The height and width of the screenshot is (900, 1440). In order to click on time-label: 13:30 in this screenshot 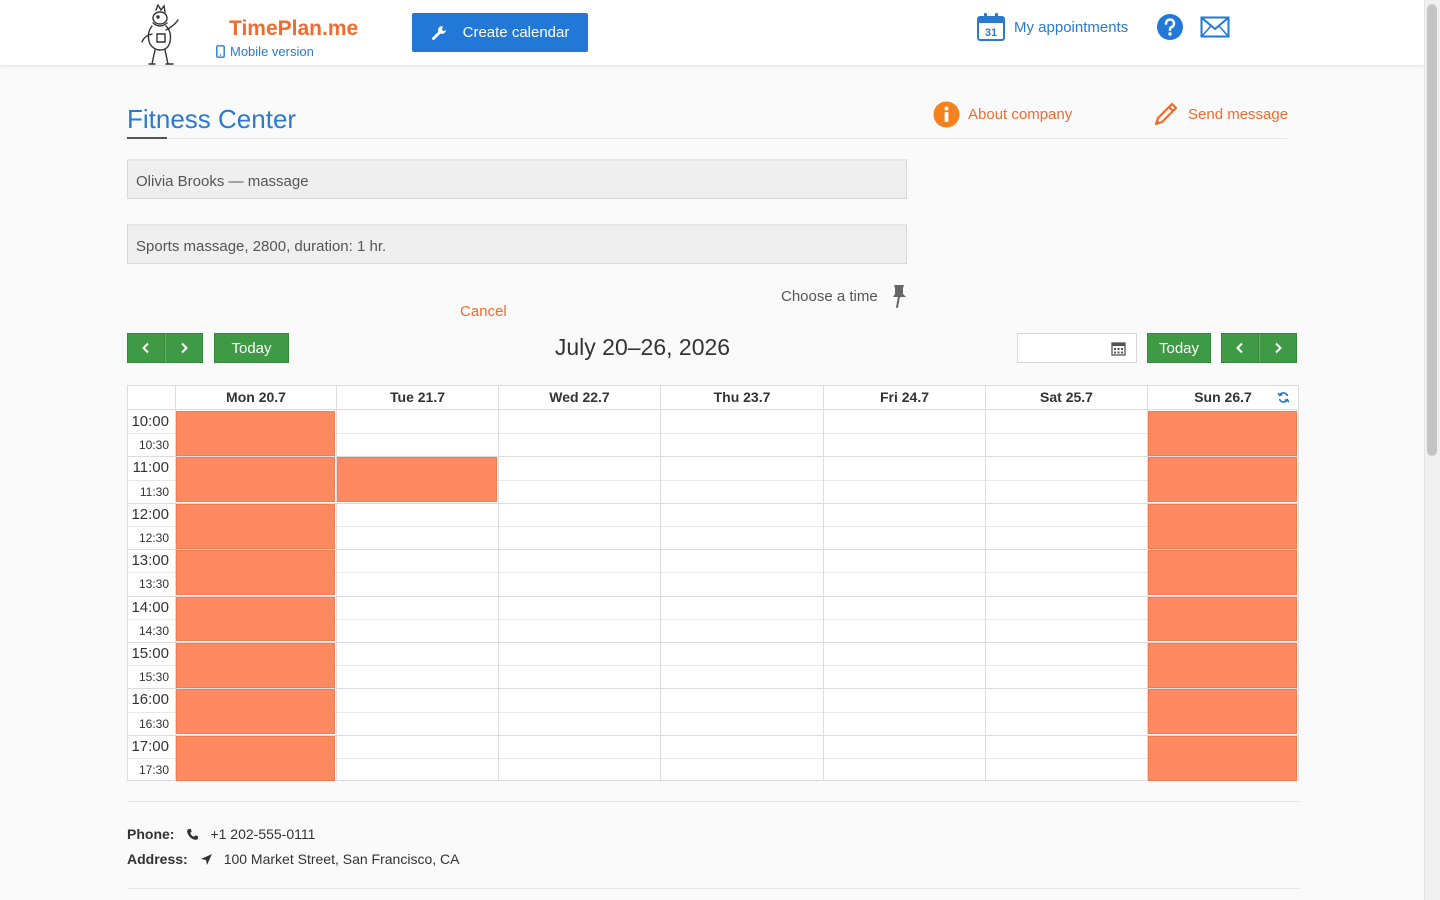, I will do `click(153, 584)`.